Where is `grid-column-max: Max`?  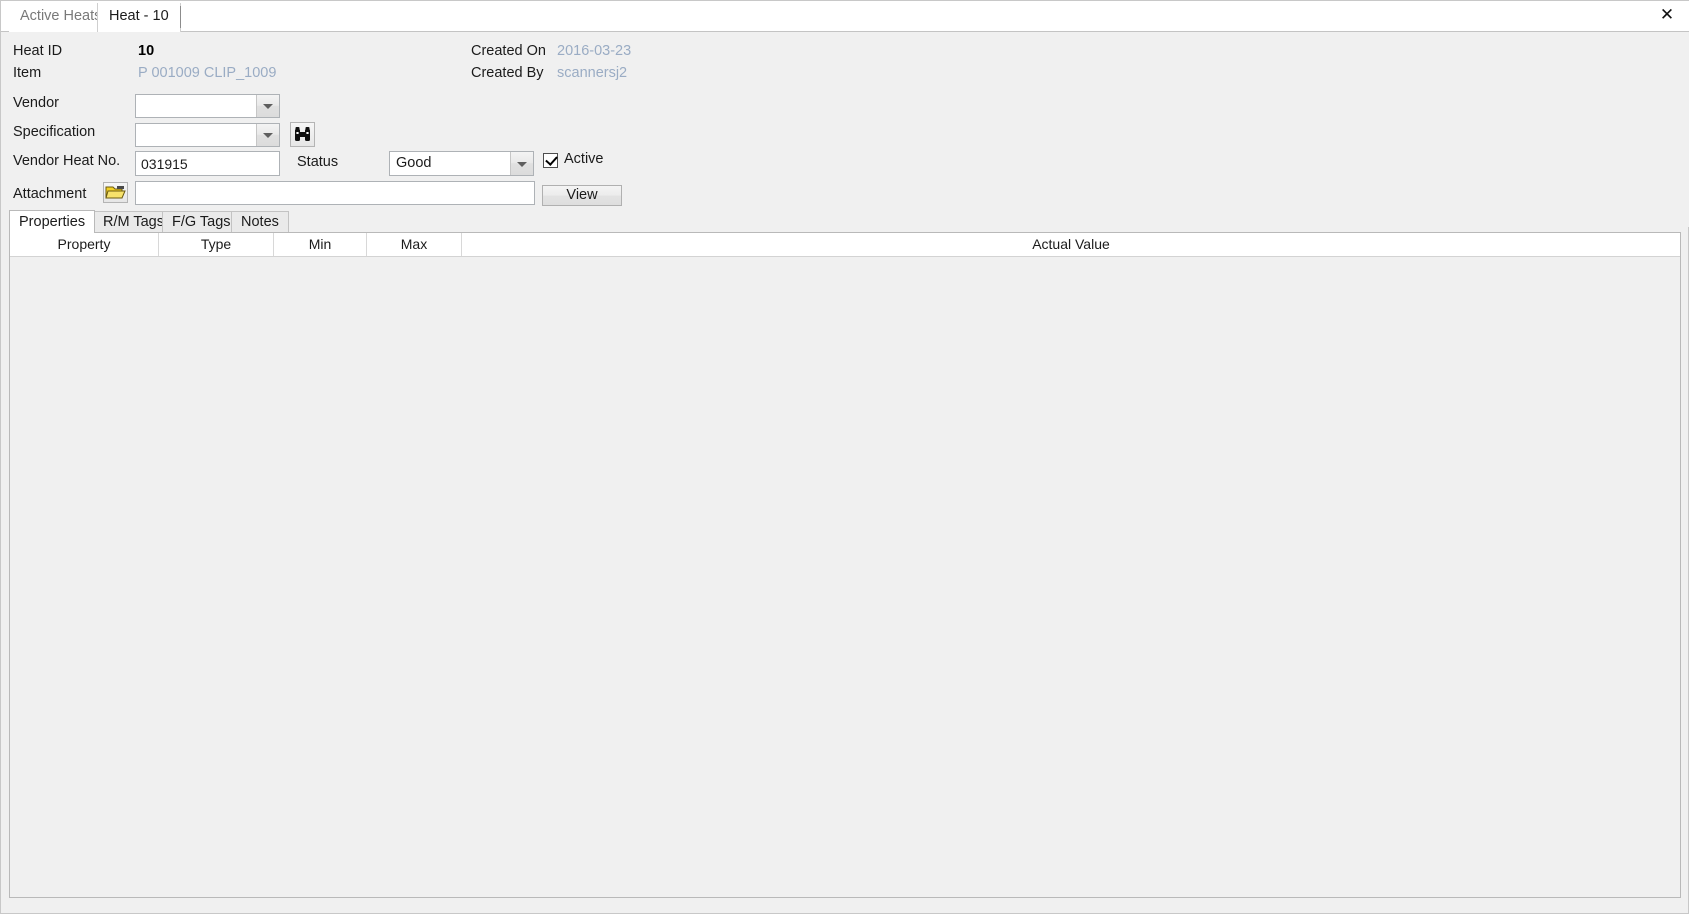 grid-column-max: Max is located at coordinates (414, 244).